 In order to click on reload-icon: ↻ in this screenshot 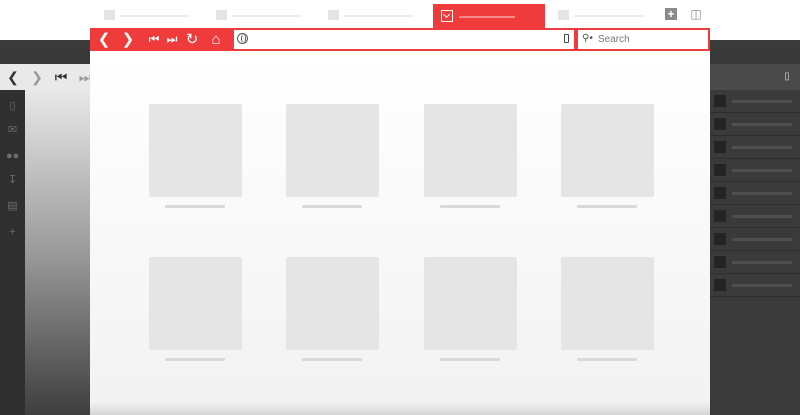, I will do `click(192, 39)`.